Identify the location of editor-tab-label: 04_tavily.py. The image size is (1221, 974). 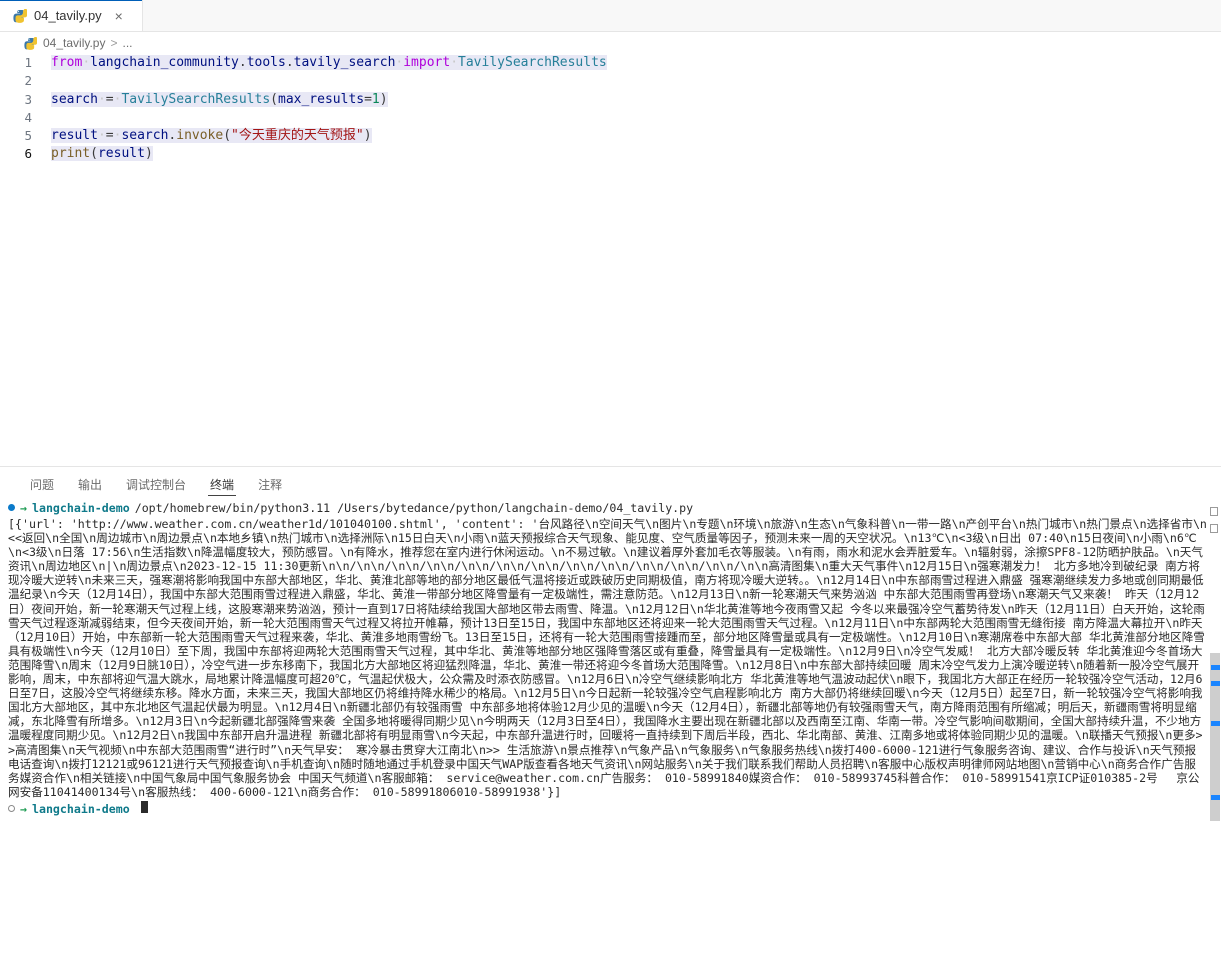
(68, 15).